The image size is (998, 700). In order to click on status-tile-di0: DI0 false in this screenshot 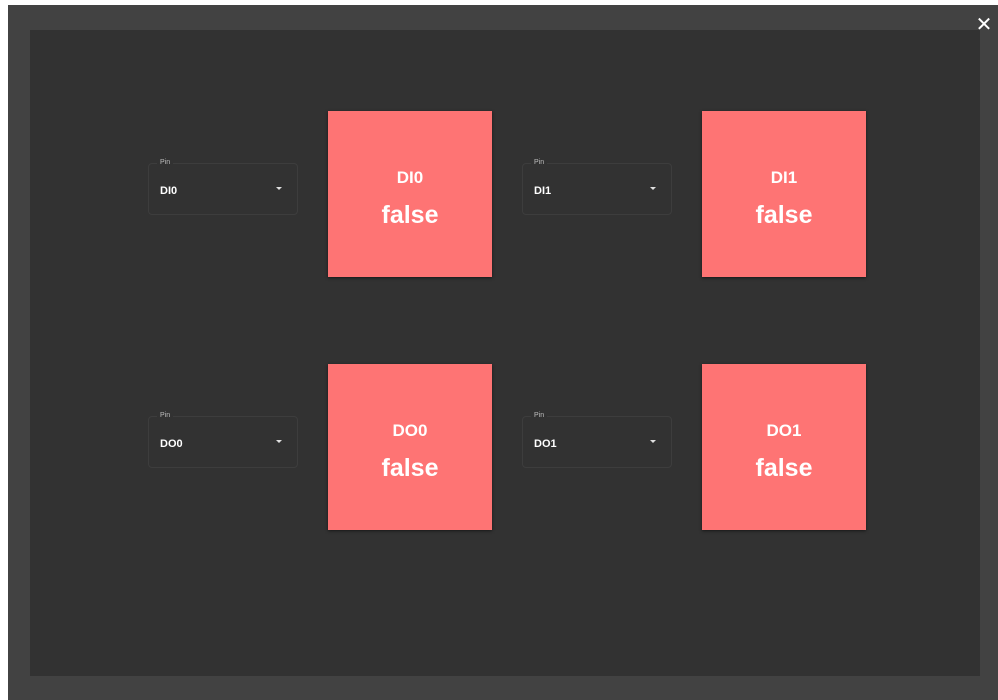, I will do `click(410, 194)`.